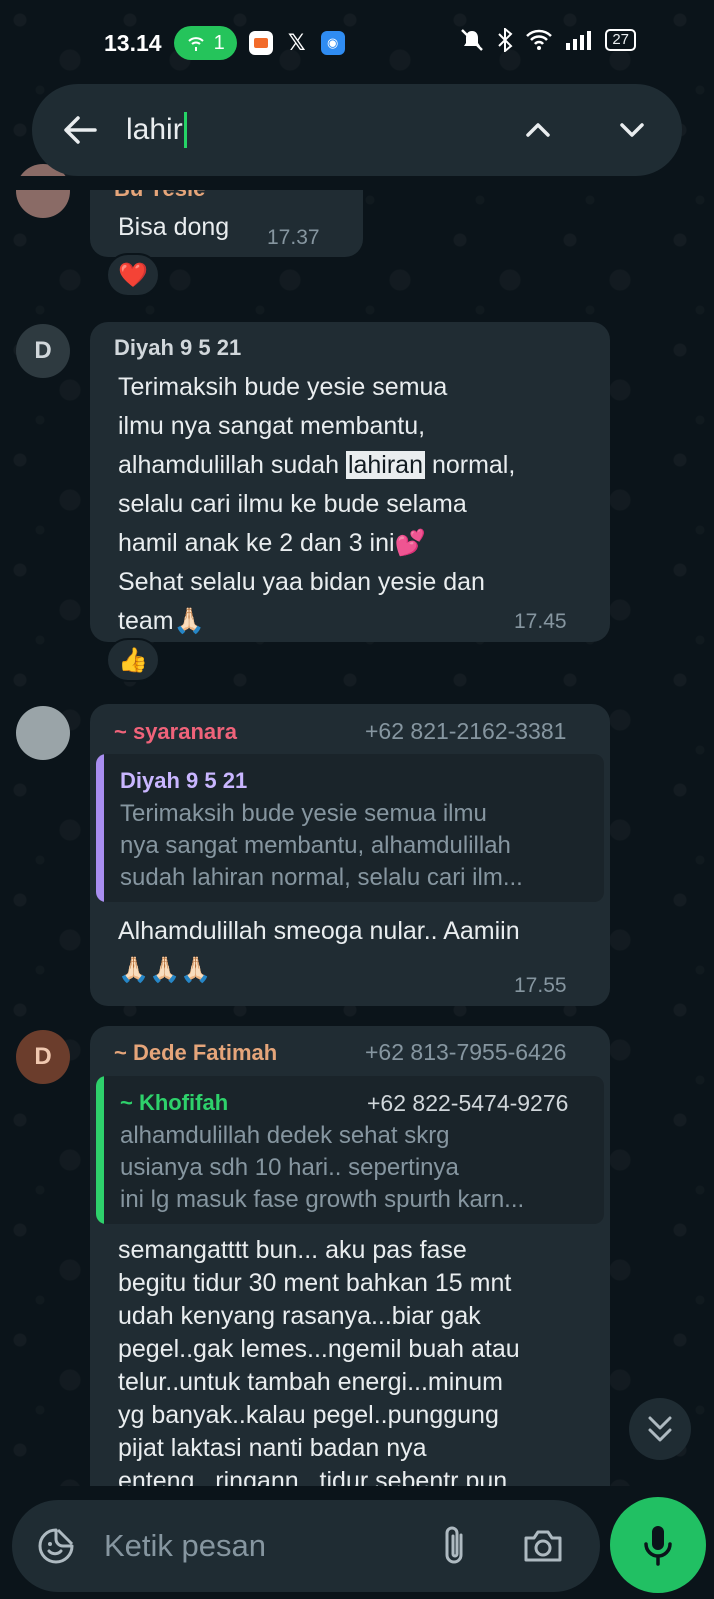 The height and width of the screenshot is (1599, 714). Describe the element at coordinates (133, 660) in the screenshot. I see `reaction-badge: 👍` at that location.